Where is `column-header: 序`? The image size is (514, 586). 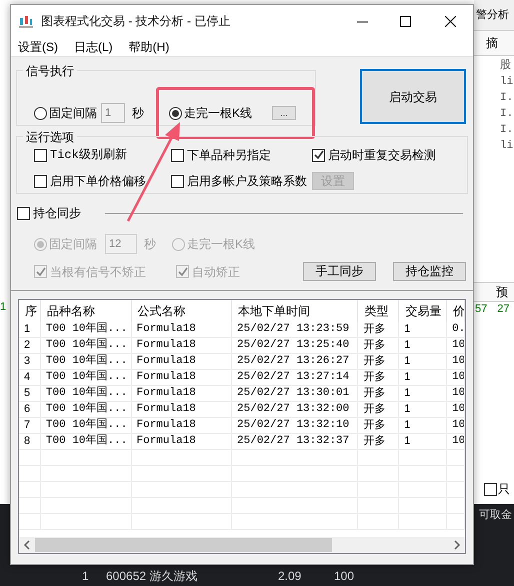 column-header: 序 is located at coordinates (30, 311).